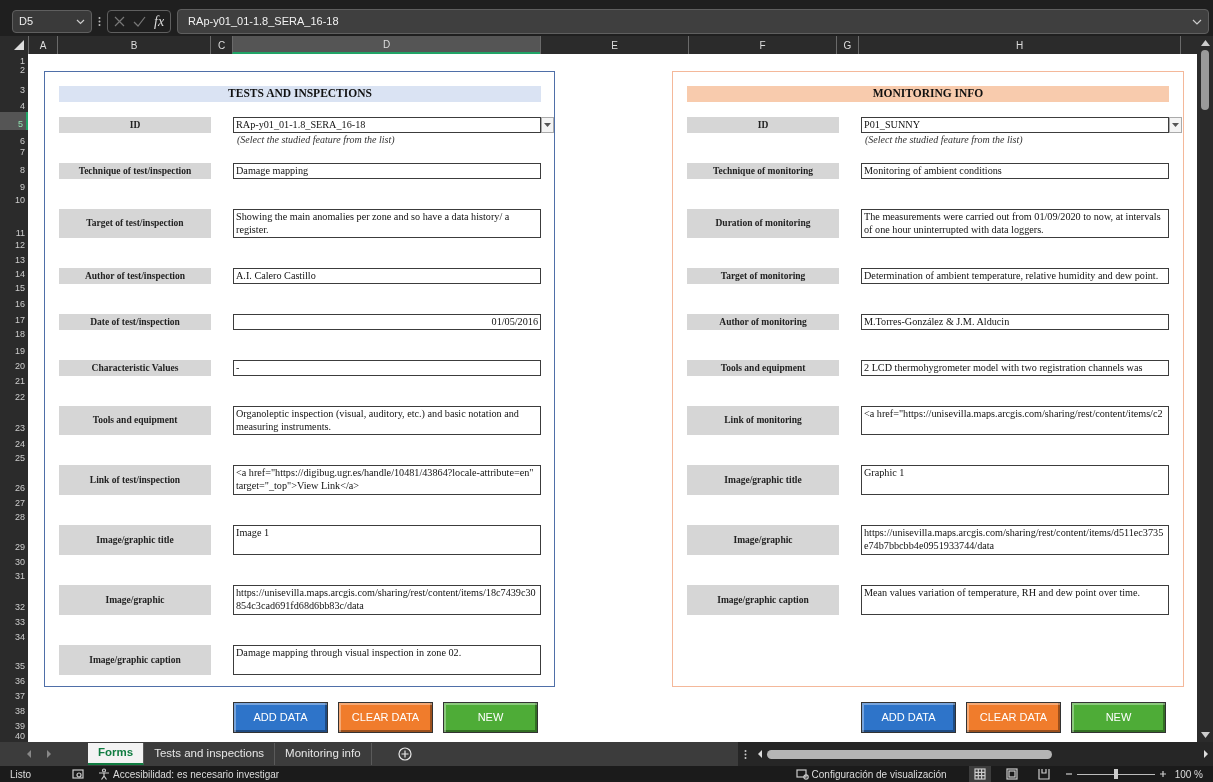 This screenshot has height=782, width=1213. Describe the element at coordinates (78, 774) in the screenshot. I see `macro-record-icon` at that location.